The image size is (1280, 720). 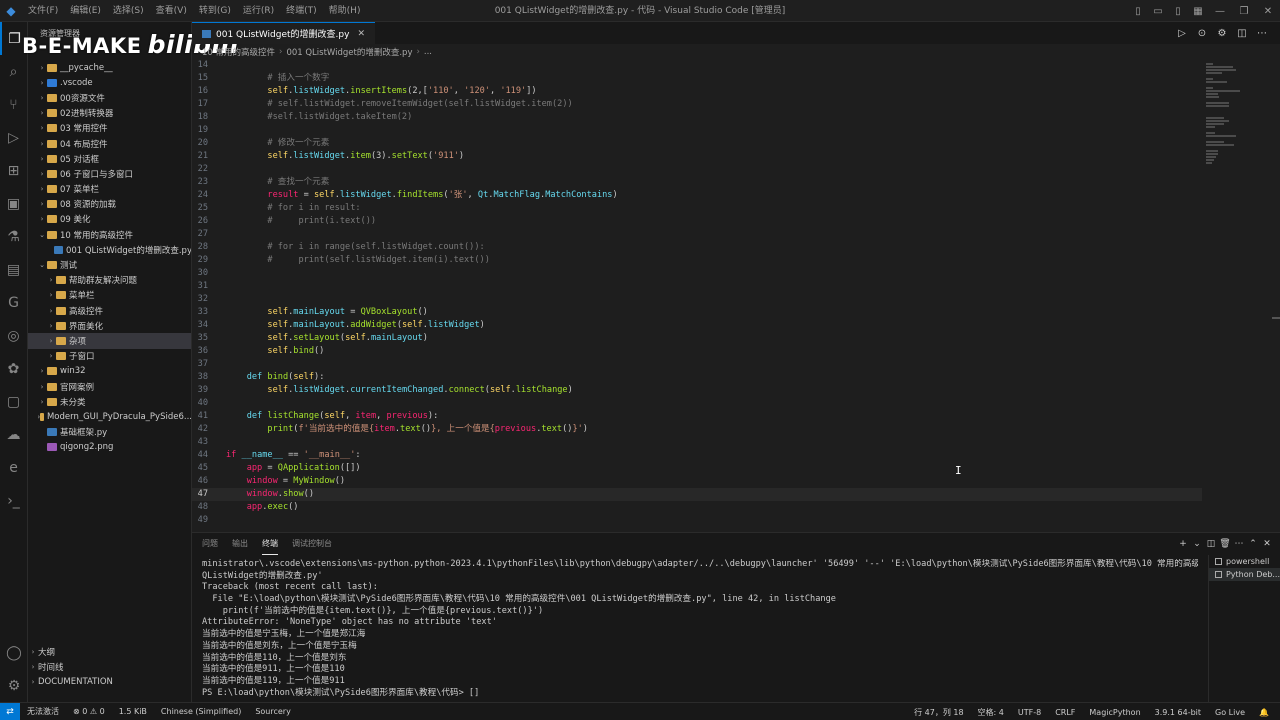 I want to click on tree-item: ⌄ 测试, so click(x=109, y=264).